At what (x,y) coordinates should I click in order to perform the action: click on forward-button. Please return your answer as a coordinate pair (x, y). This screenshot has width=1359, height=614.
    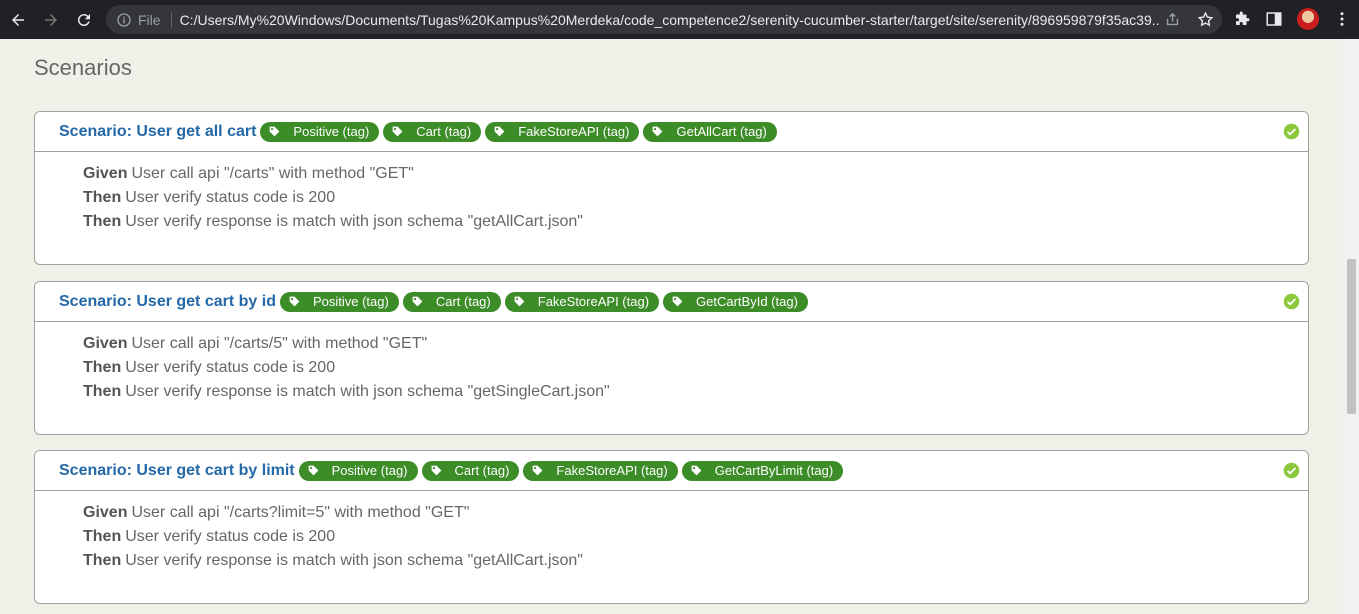
    Looking at the image, I should click on (51, 20).